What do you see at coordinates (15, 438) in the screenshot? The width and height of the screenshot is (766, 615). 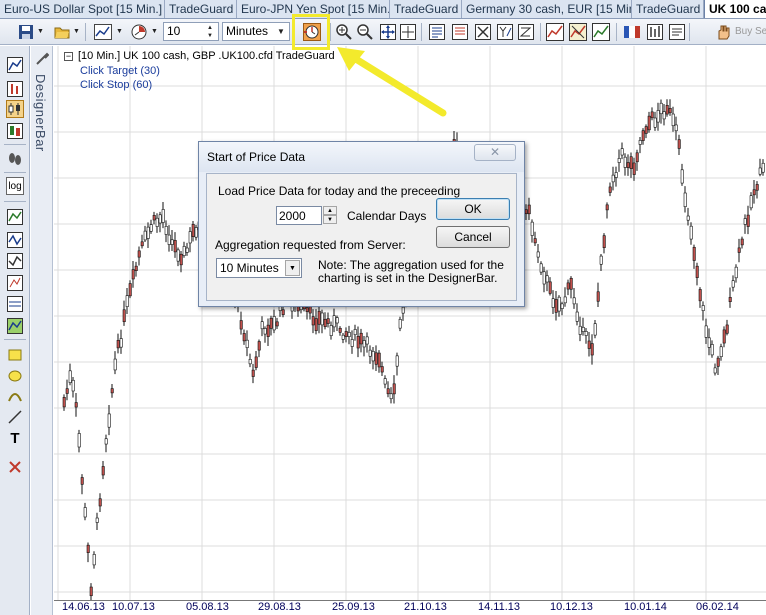 I see `text-tool-icon: T` at bounding box center [15, 438].